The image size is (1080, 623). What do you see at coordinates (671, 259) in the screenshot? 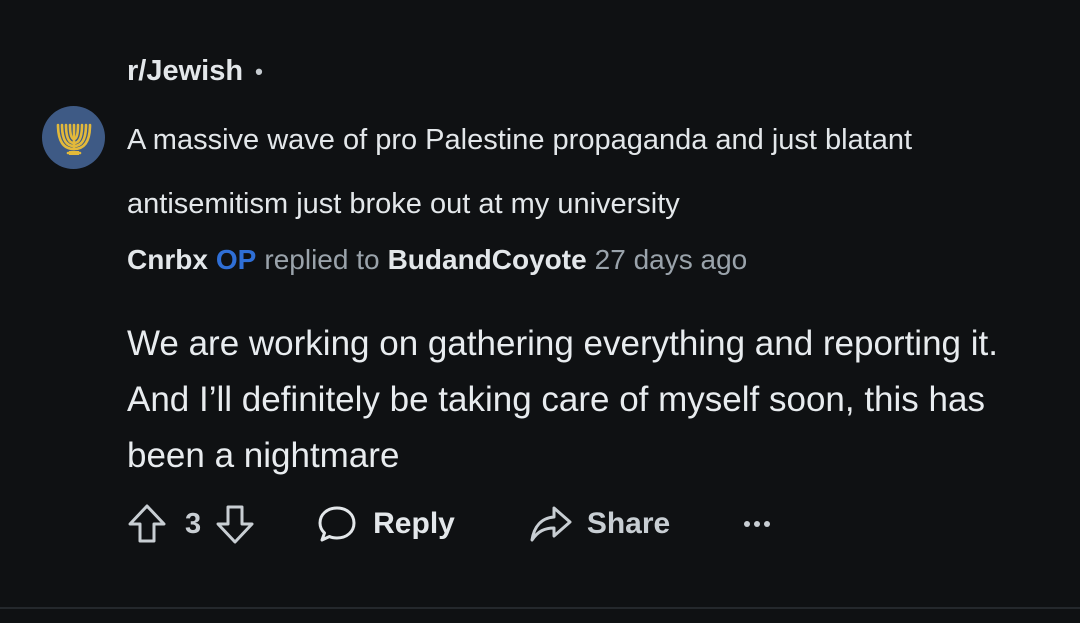
I see `comment-age: 27 days ago` at bounding box center [671, 259].